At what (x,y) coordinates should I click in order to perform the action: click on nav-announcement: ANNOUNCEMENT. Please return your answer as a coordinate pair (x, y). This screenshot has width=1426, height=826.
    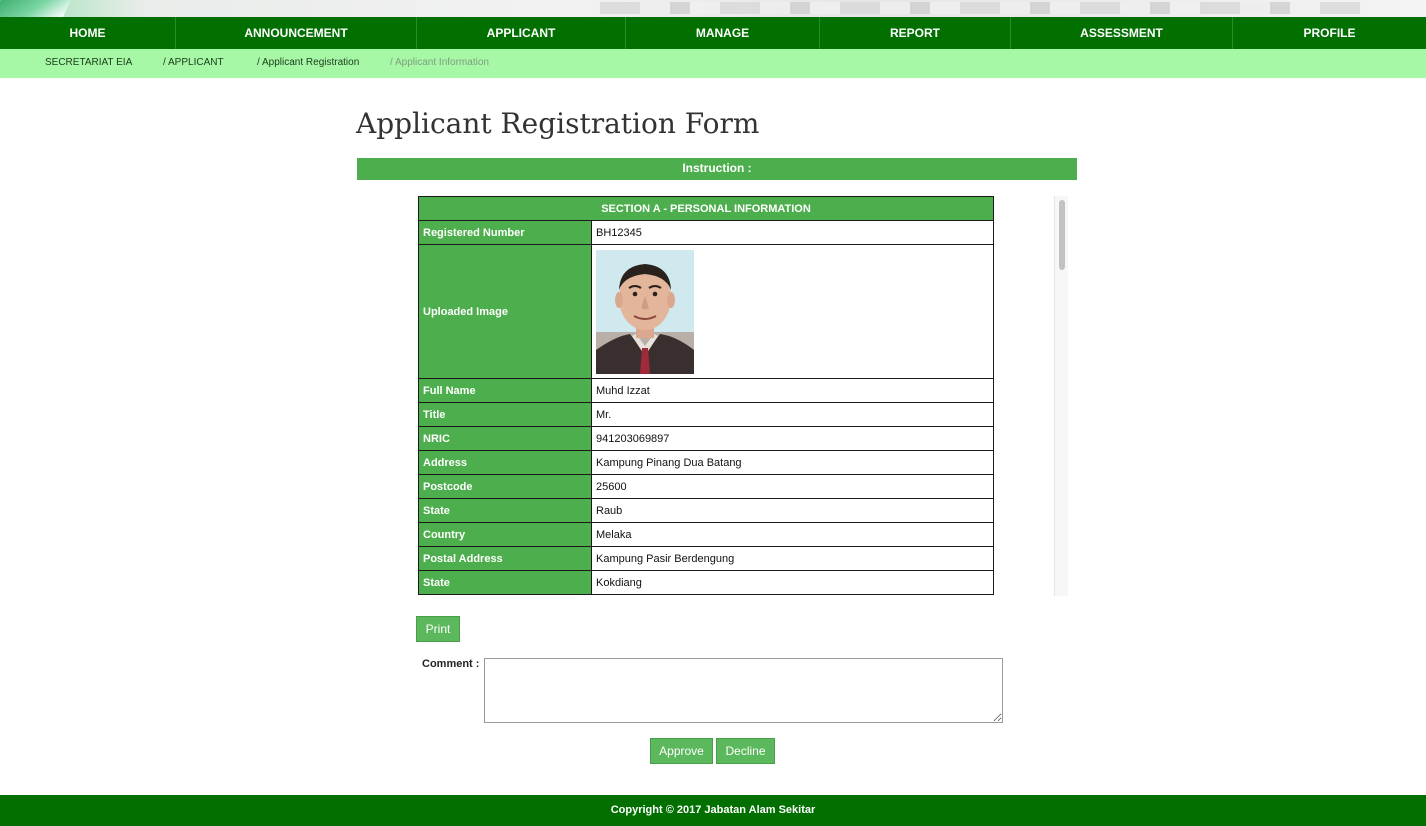
    Looking at the image, I should click on (296, 33).